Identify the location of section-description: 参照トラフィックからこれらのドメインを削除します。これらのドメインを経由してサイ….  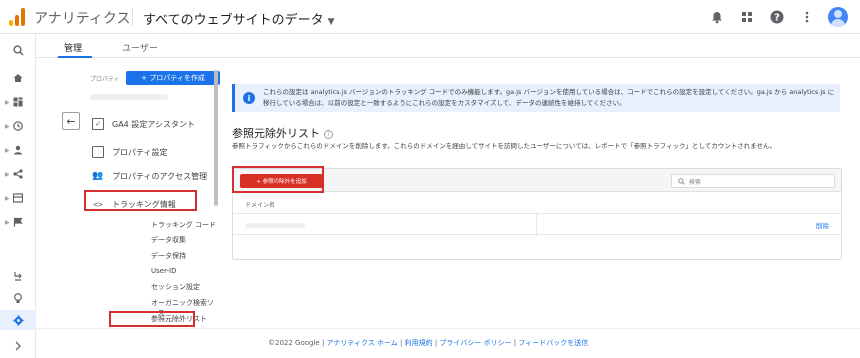
(504, 146).